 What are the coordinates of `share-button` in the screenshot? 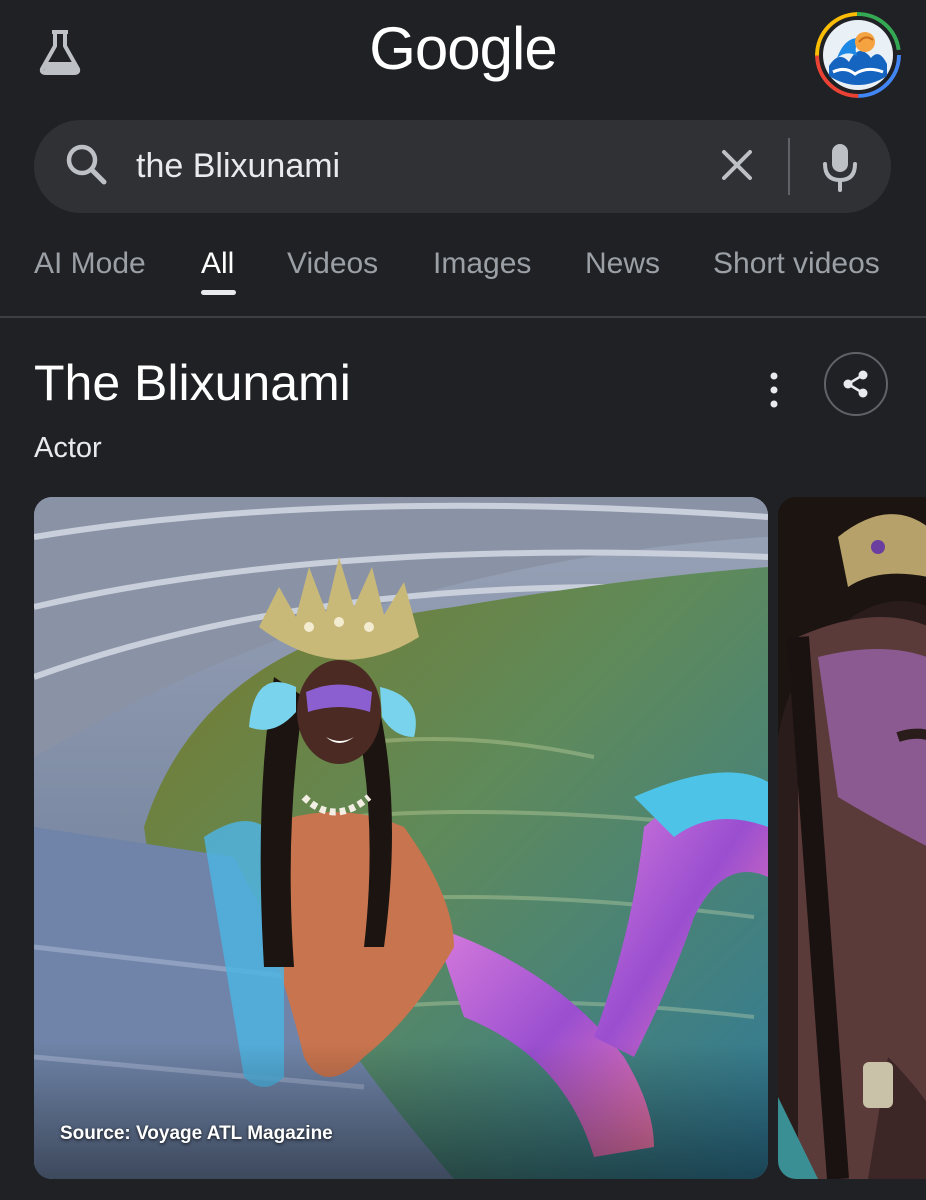 It's located at (856, 384).